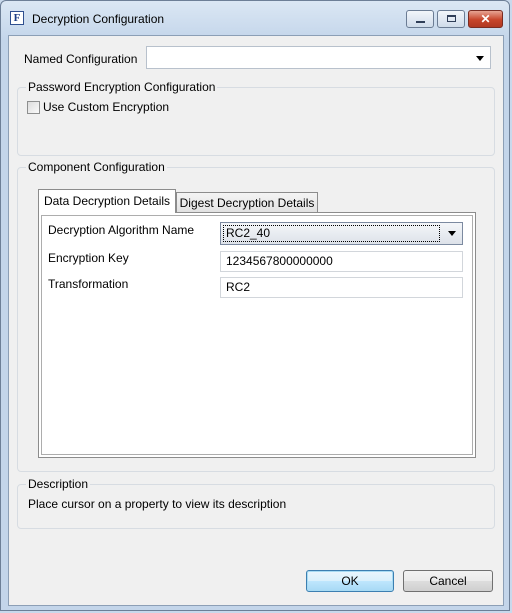 Image resolution: width=512 pixels, height=613 pixels. I want to click on minimize-icon, so click(420, 22).